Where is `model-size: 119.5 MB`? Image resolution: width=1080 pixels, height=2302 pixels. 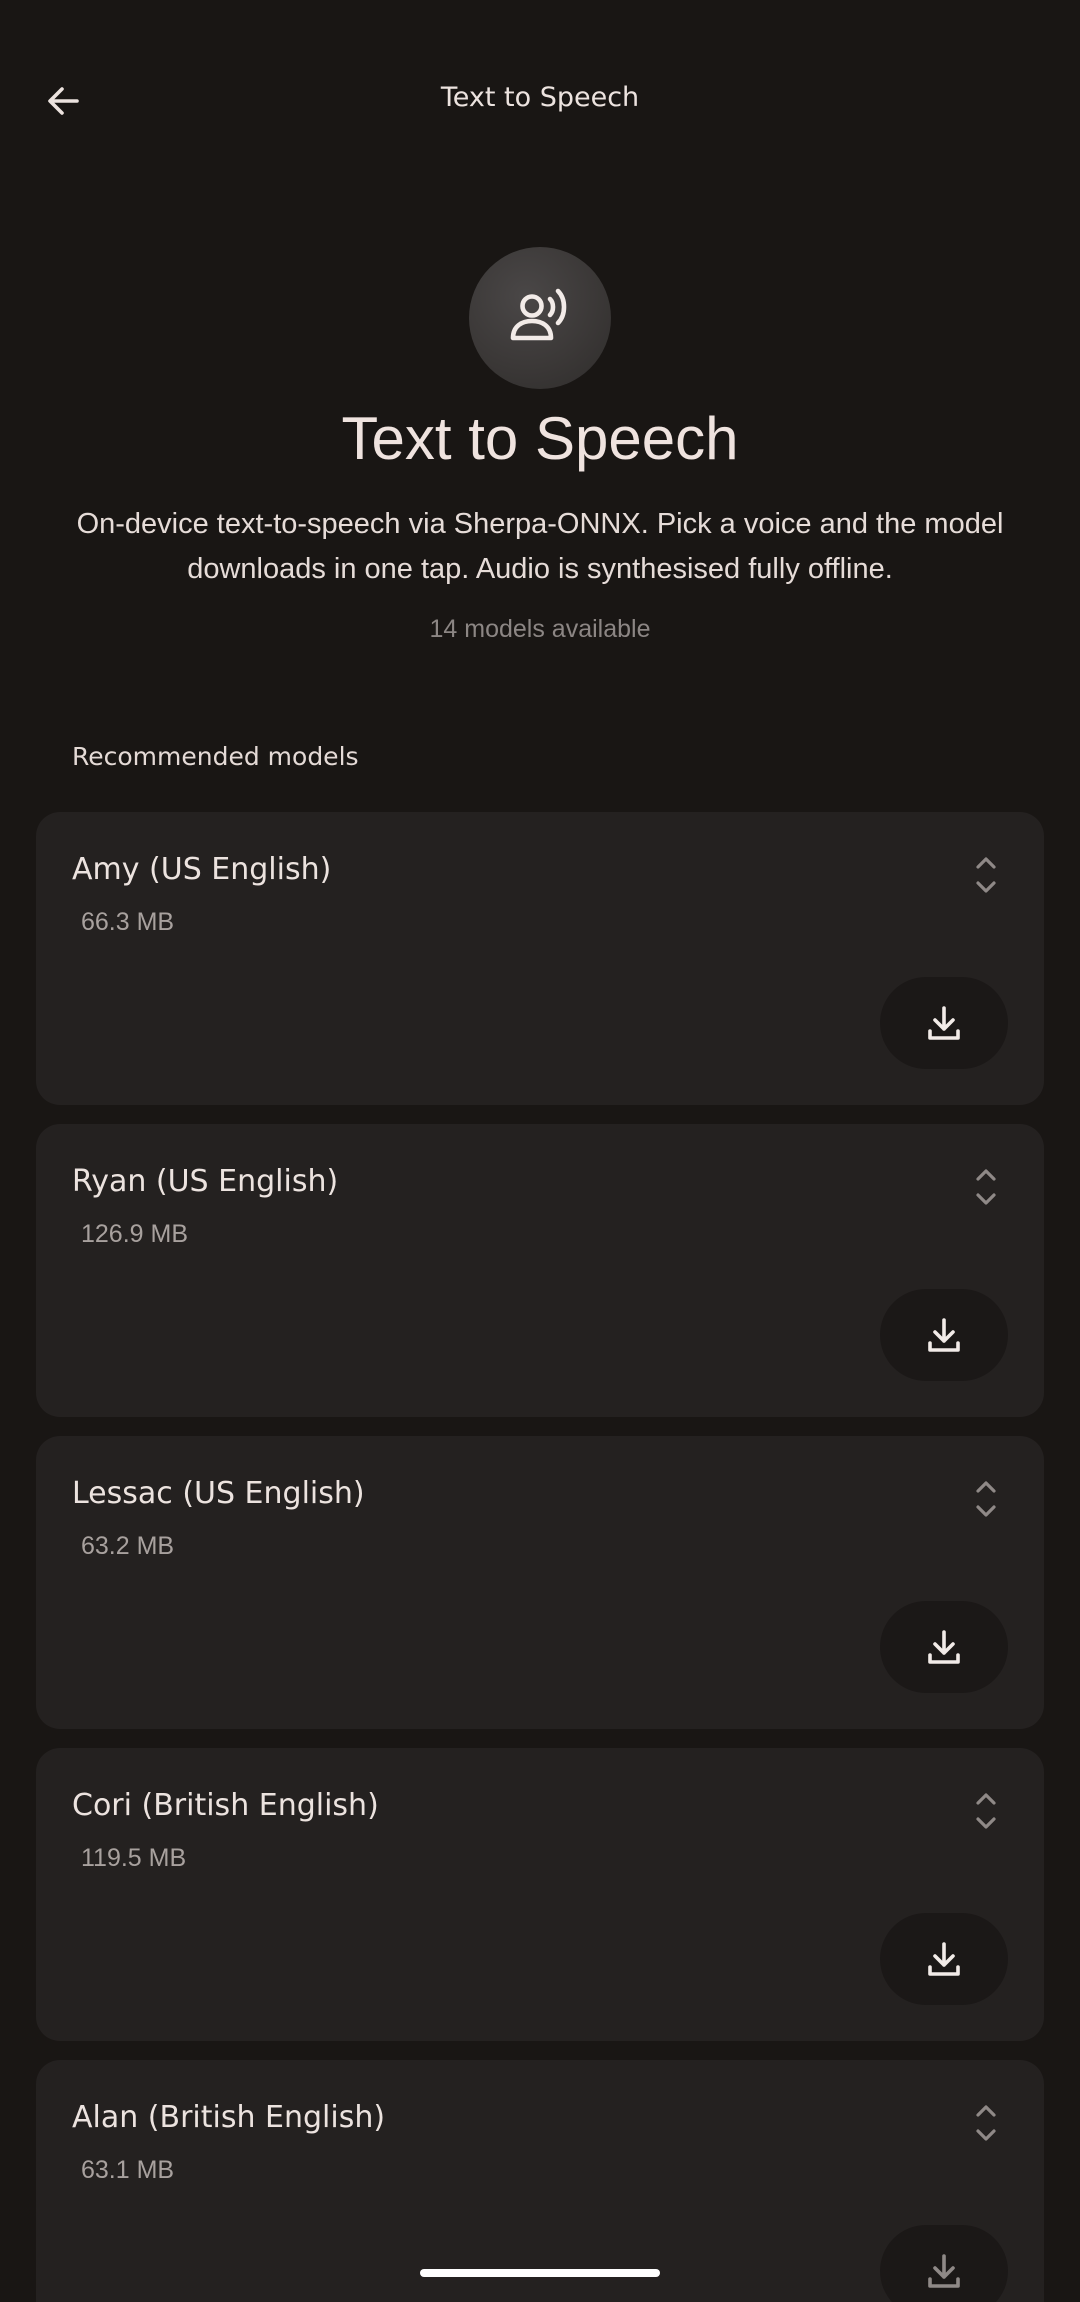 model-size: 119.5 MB is located at coordinates (134, 1858).